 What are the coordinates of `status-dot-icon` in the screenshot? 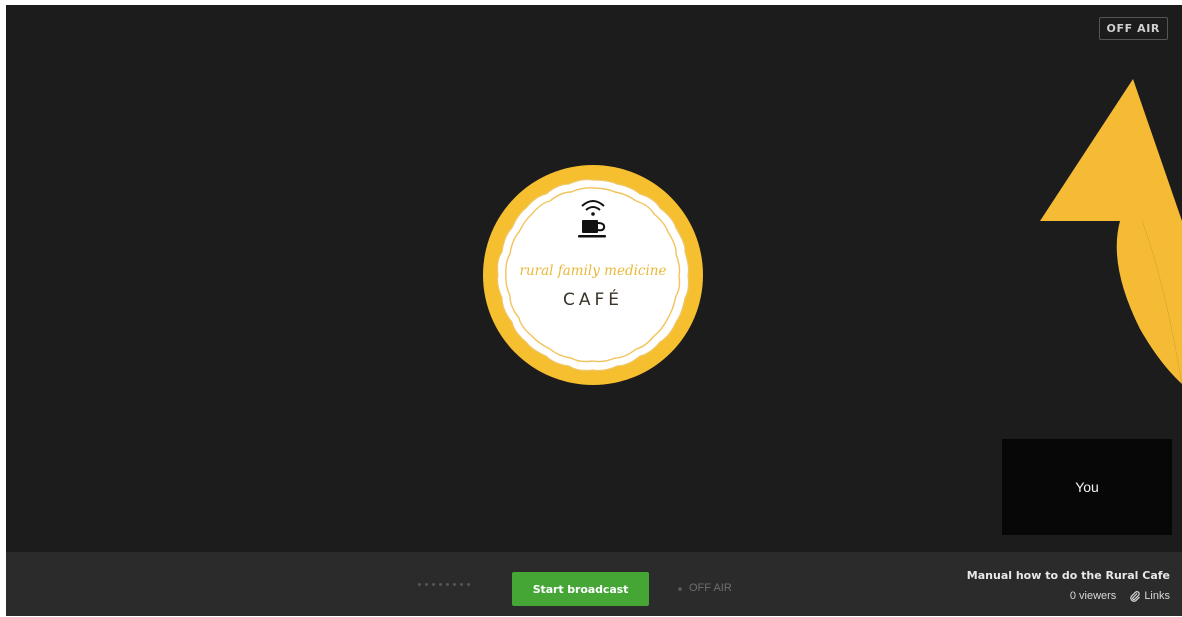 It's located at (680, 588).